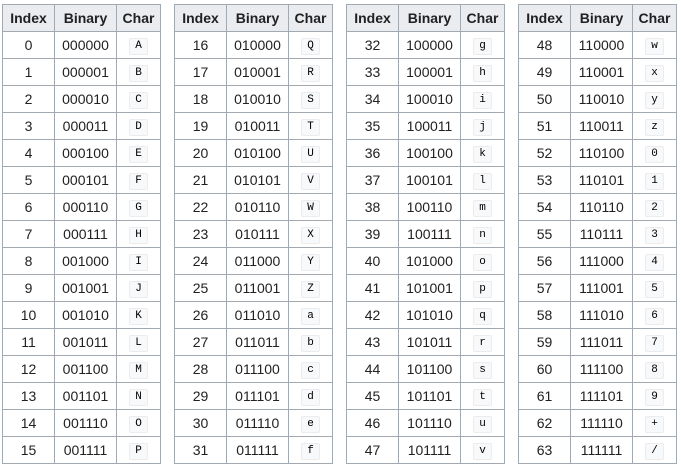 This screenshot has width=681, height=467. I want to click on index-cell: 56, so click(544, 261).